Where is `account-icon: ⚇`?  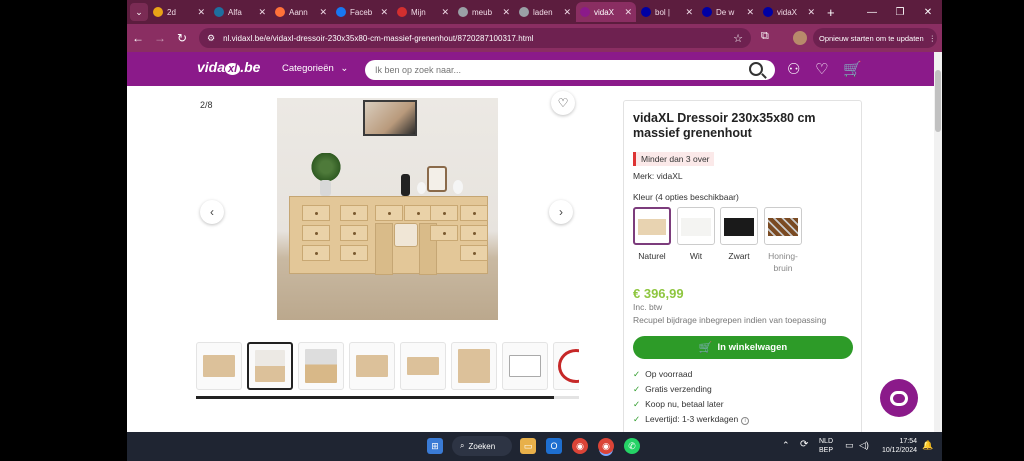 account-icon: ⚇ is located at coordinates (793, 69).